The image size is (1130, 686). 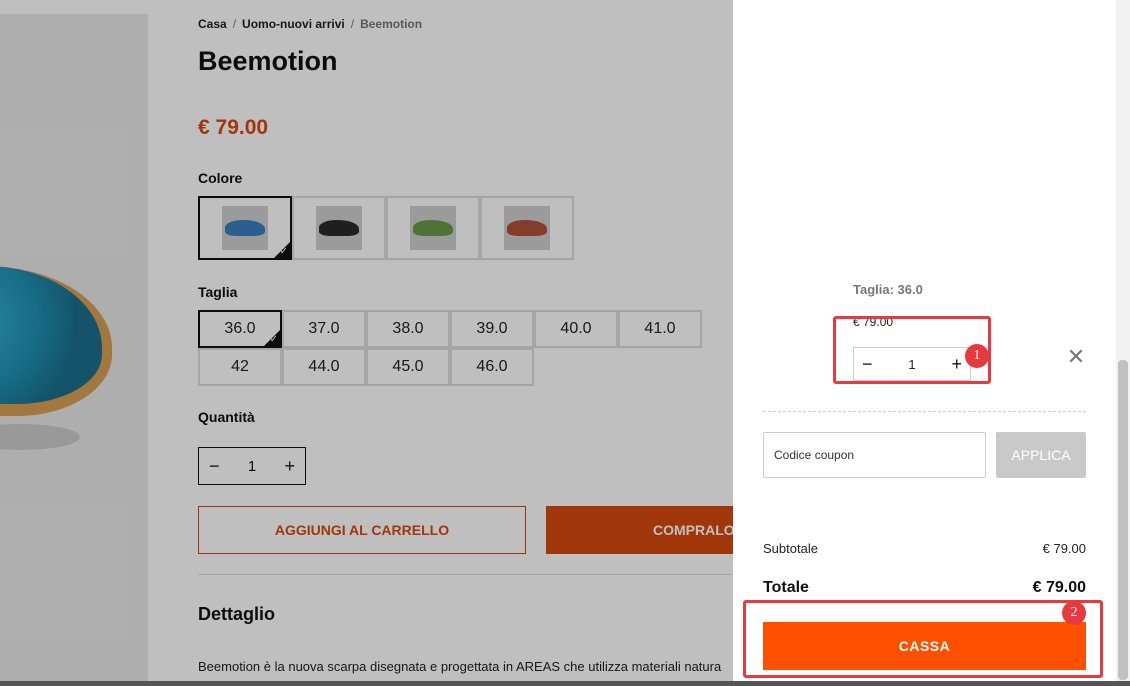 What do you see at coordinates (1059, 587) in the screenshot?
I see `total-value: € 79.00` at bounding box center [1059, 587].